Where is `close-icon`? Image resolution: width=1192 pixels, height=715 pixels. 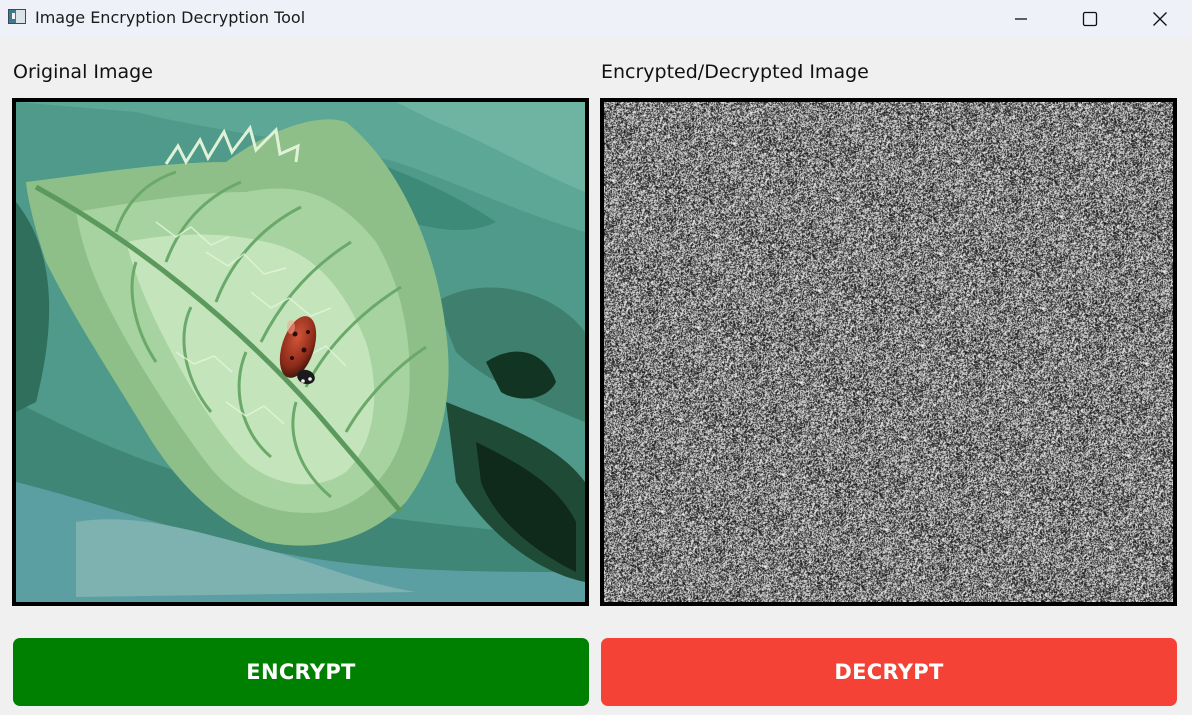 close-icon is located at coordinates (1160, 19).